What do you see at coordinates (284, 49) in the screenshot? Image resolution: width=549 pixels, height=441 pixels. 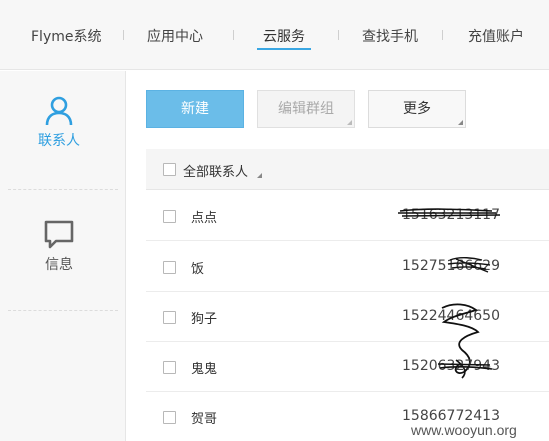 I see `nav-active-underline` at bounding box center [284, 49].